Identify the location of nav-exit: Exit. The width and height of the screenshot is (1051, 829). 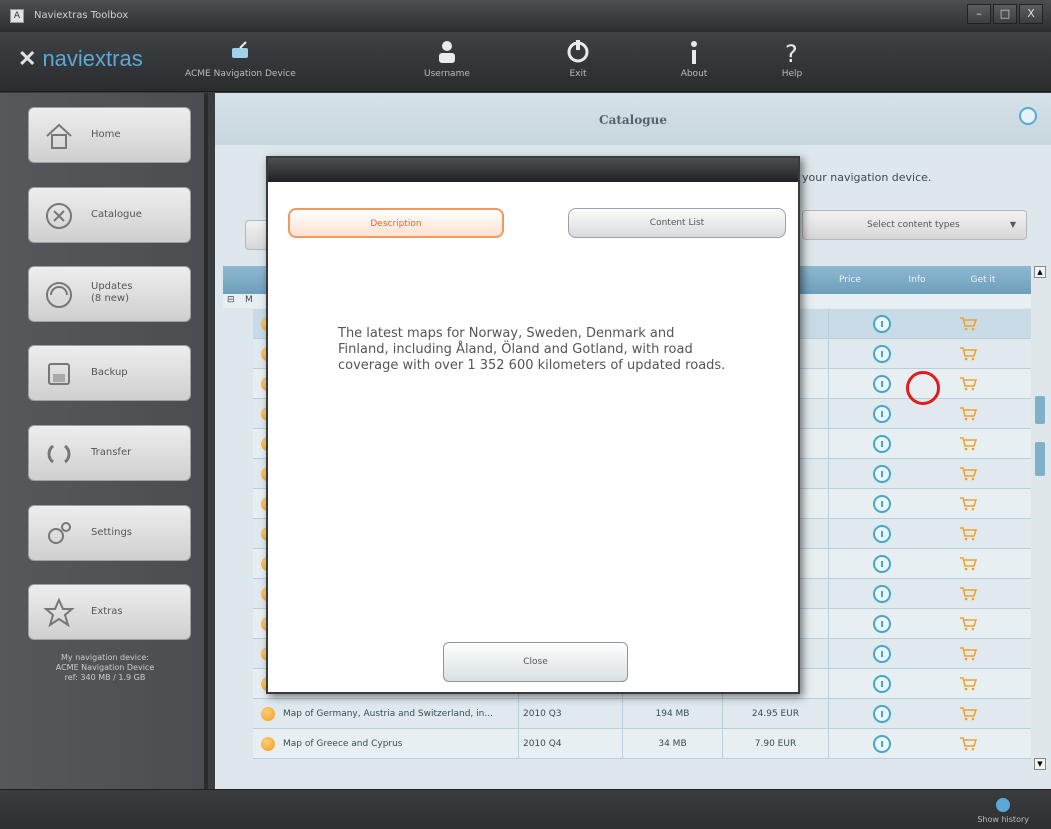
(578, 58).